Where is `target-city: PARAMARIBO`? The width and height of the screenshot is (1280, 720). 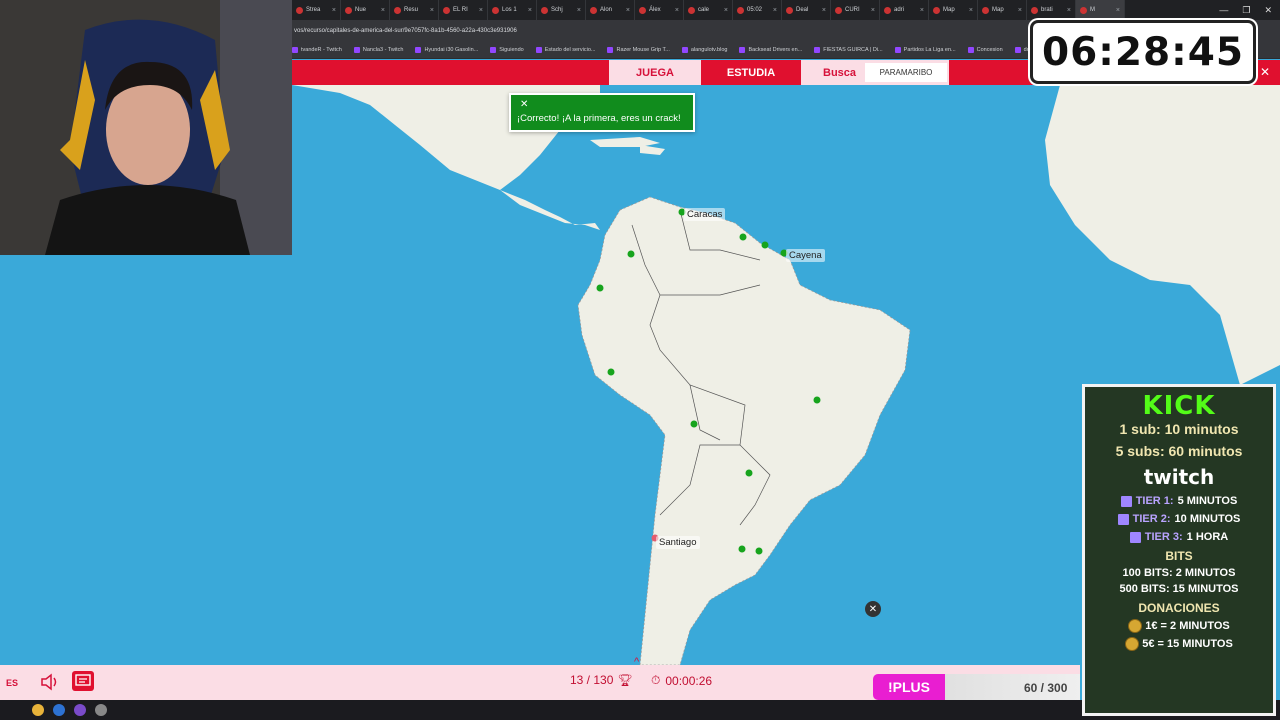
target-city: PARAMARIBO is located at coordinates (906, 72).